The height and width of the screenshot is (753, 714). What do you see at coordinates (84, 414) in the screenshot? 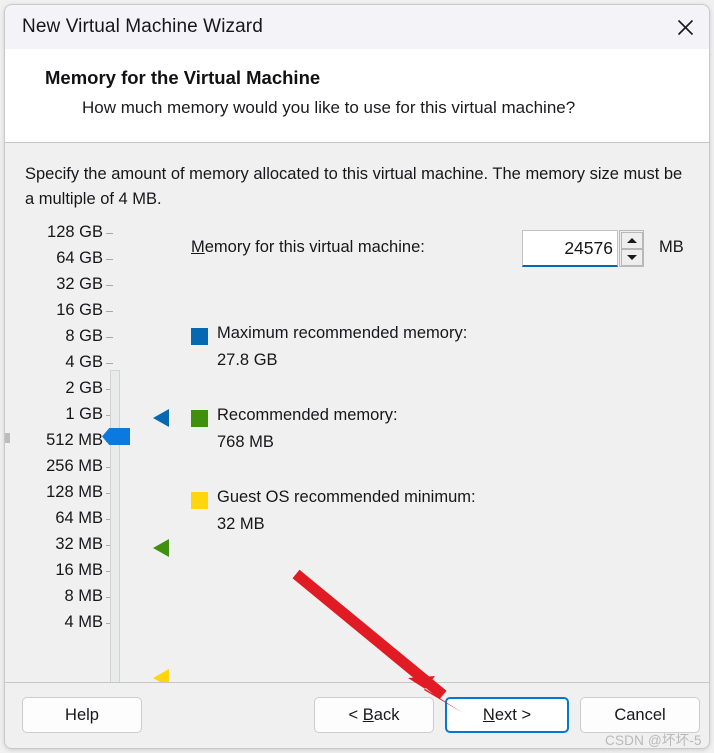
I see `slider-tick-label: 1 GB` at bounding box center [84, 414].